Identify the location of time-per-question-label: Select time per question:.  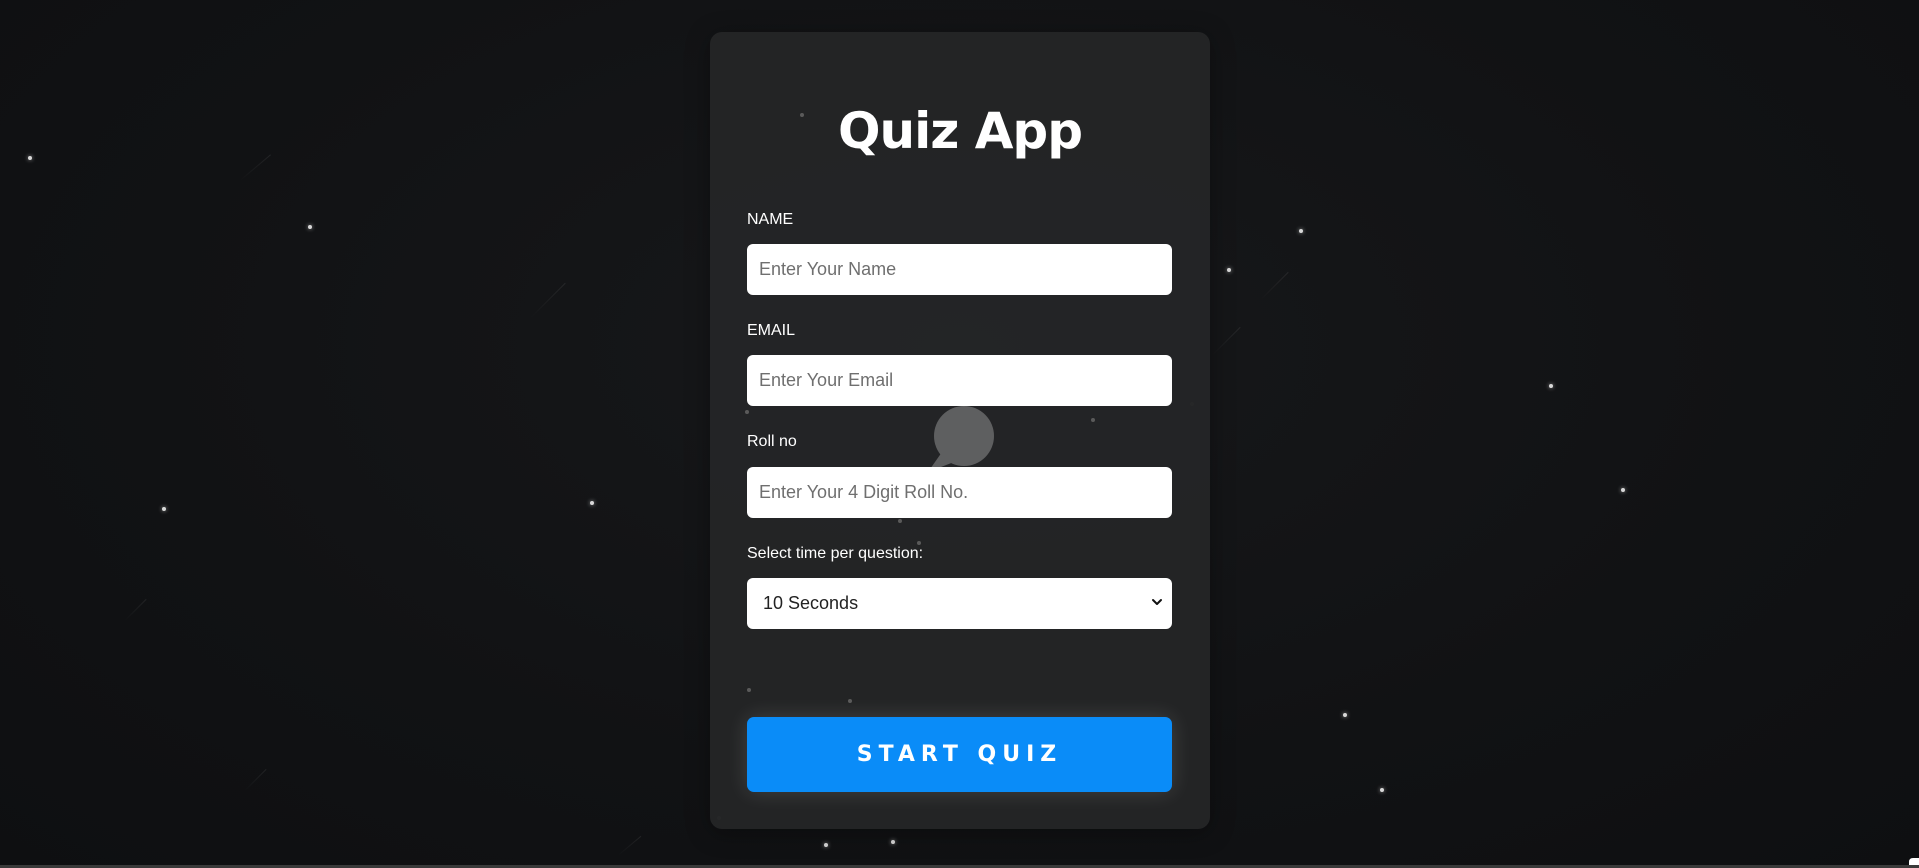
(835, 553).